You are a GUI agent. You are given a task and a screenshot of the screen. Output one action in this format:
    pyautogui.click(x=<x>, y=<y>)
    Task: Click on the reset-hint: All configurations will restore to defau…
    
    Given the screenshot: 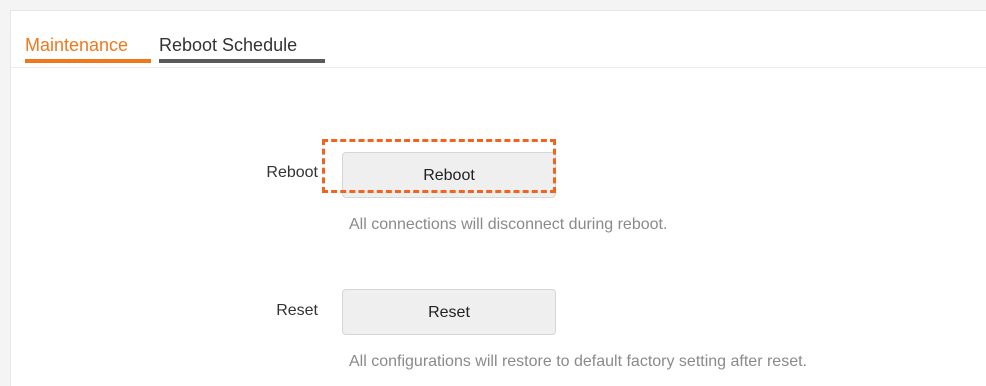 What is the action you would take?
    pyautogui.click(x=578, y=361)
    